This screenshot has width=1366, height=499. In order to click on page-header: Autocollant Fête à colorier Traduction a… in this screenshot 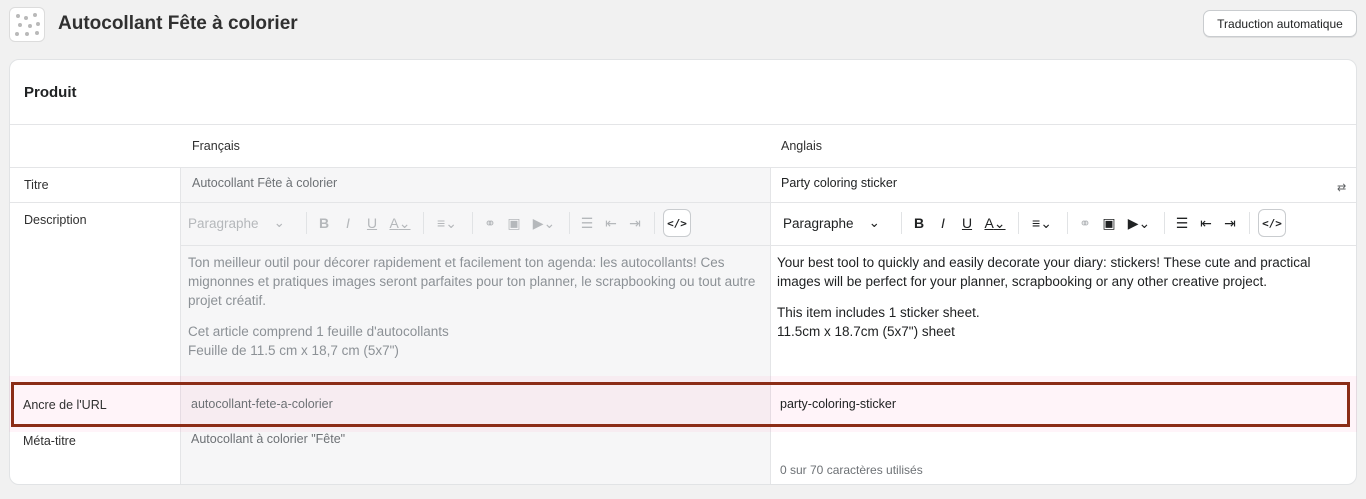, I will do `click(683, 25)`.